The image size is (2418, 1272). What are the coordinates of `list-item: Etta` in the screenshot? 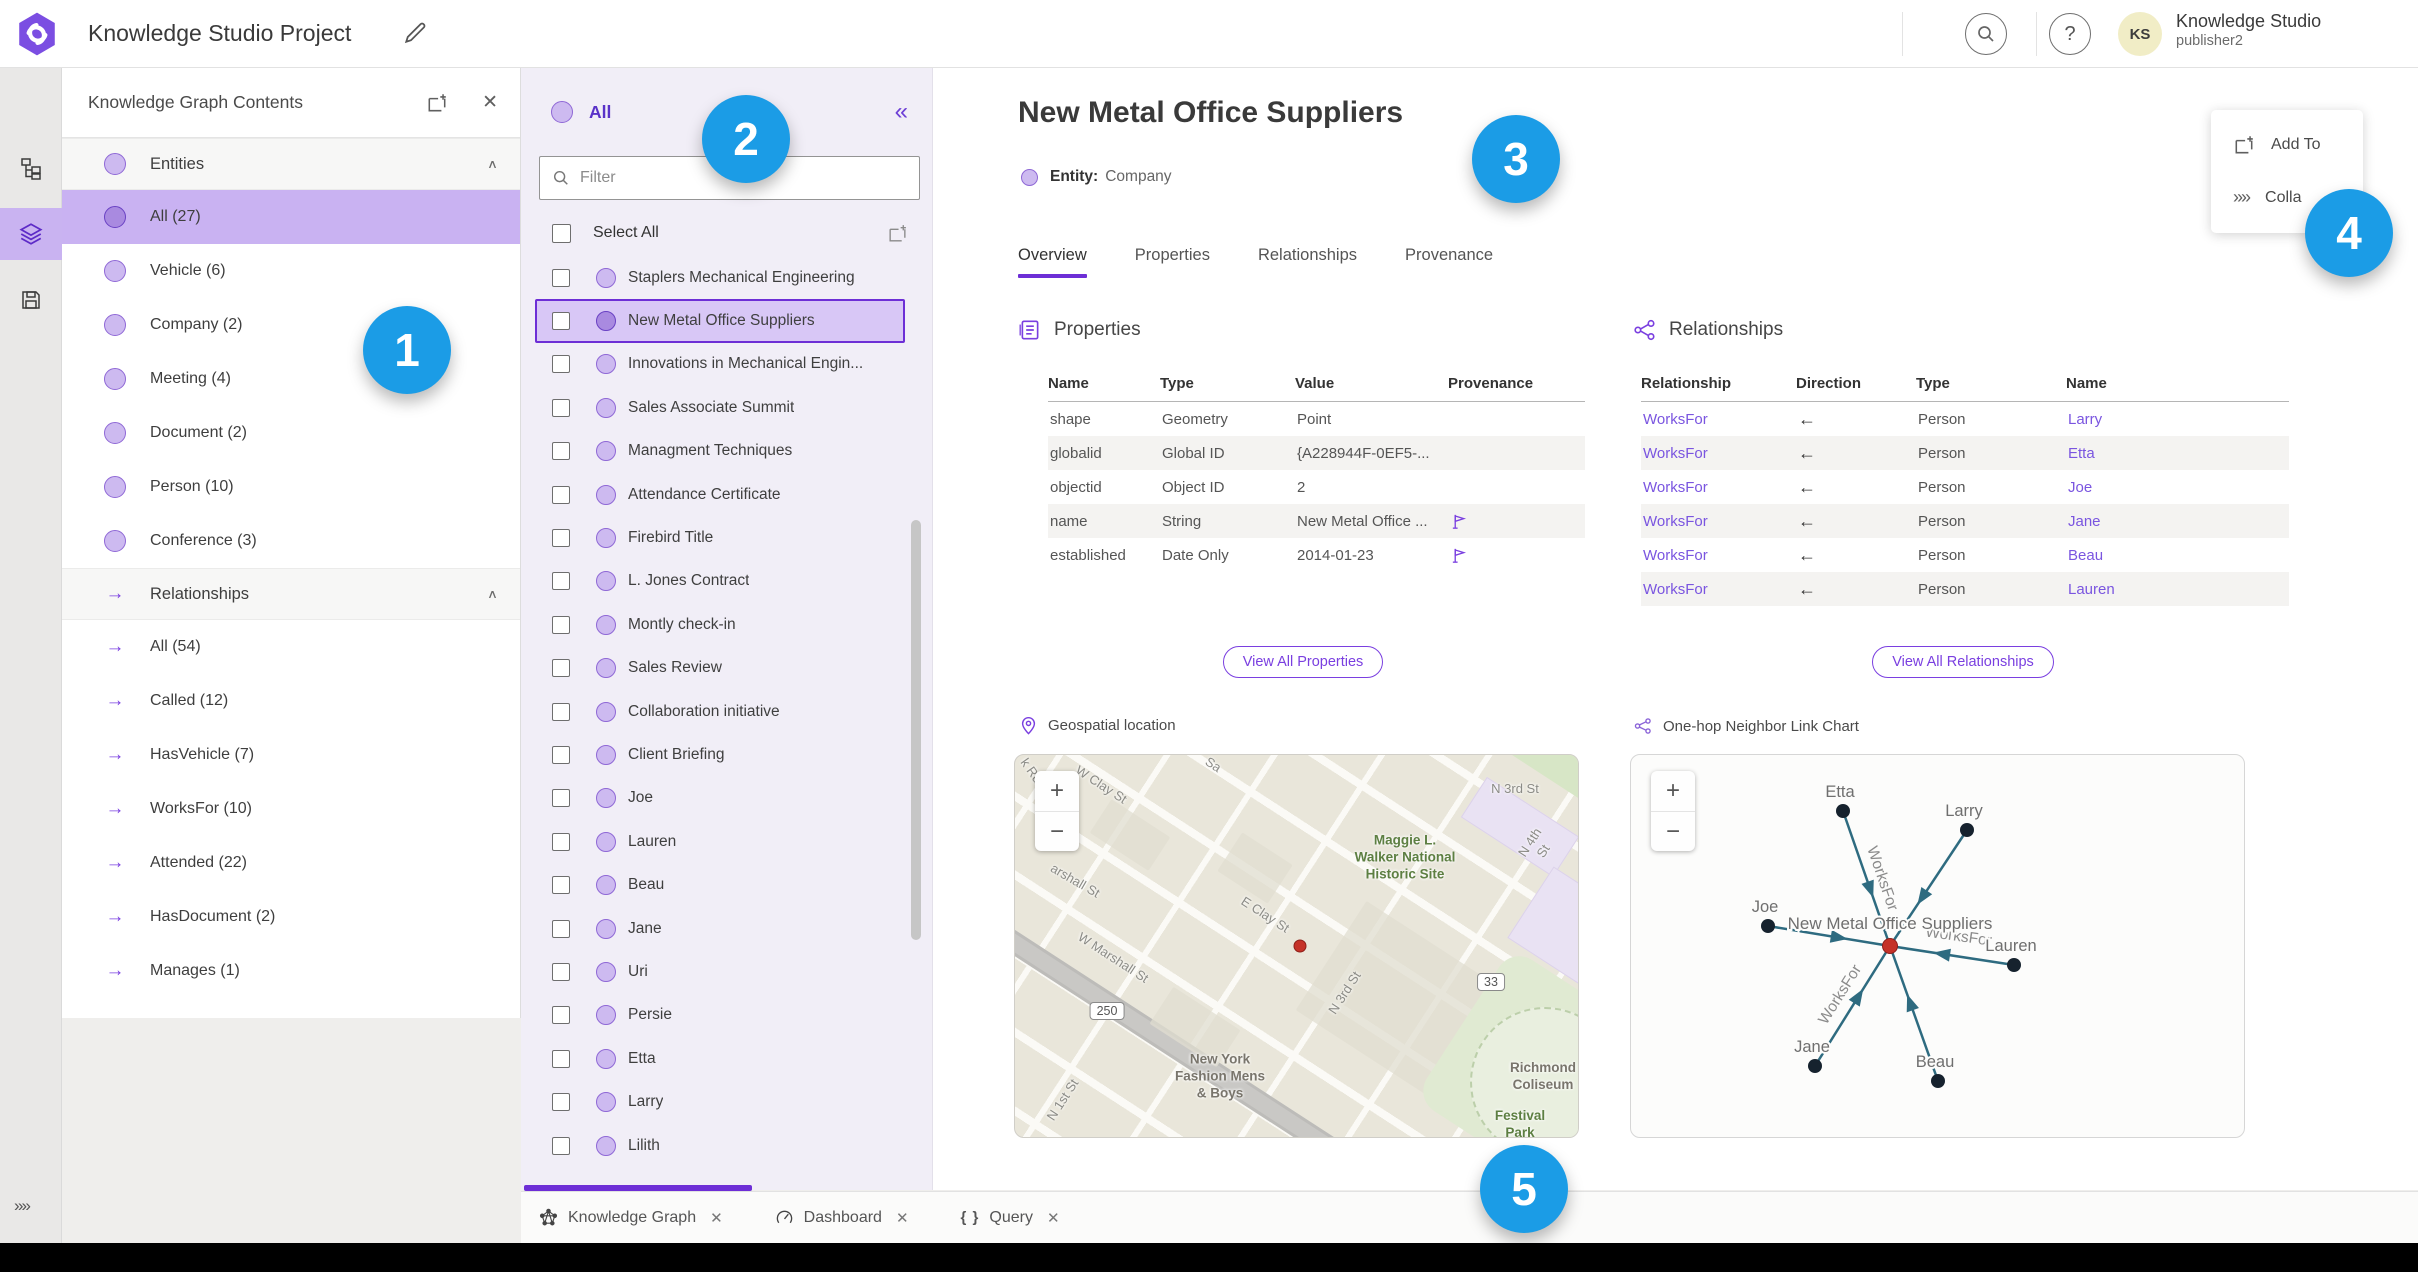 It's located at (713, 1058).